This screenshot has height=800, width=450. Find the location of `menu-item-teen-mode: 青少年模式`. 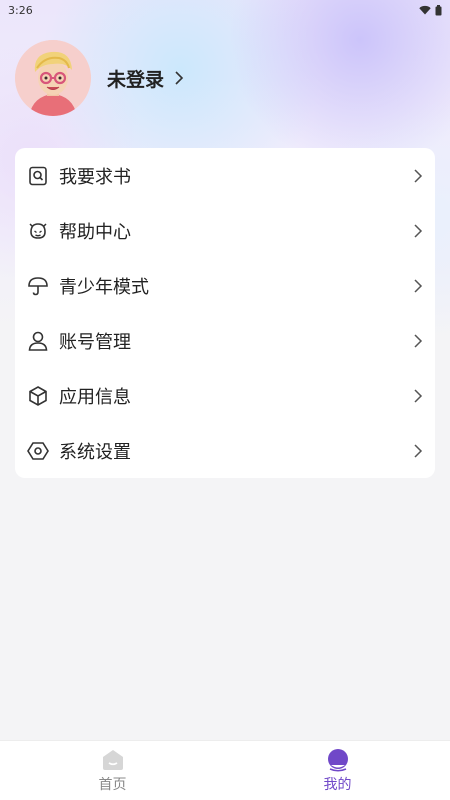

menu-item-teen-mode: 青少年模式 is located at coordinates (225, 285).